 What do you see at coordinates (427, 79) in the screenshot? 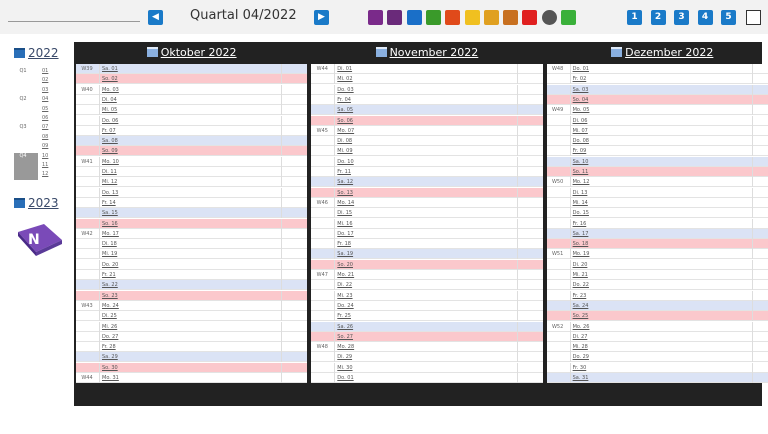
I see `day-row: Mi. 02` at bounding box center [427, 79].